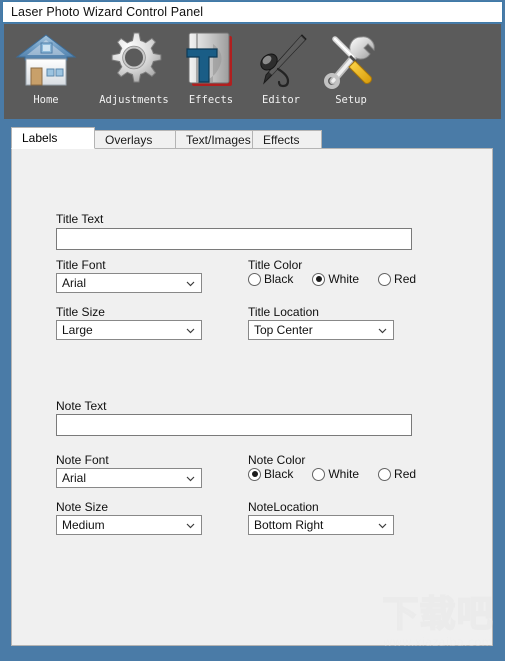  What do you see at coordinates (83, 525) in the screenshot?
I see `note-size-value: Medium` at bounding box center [83, 525].